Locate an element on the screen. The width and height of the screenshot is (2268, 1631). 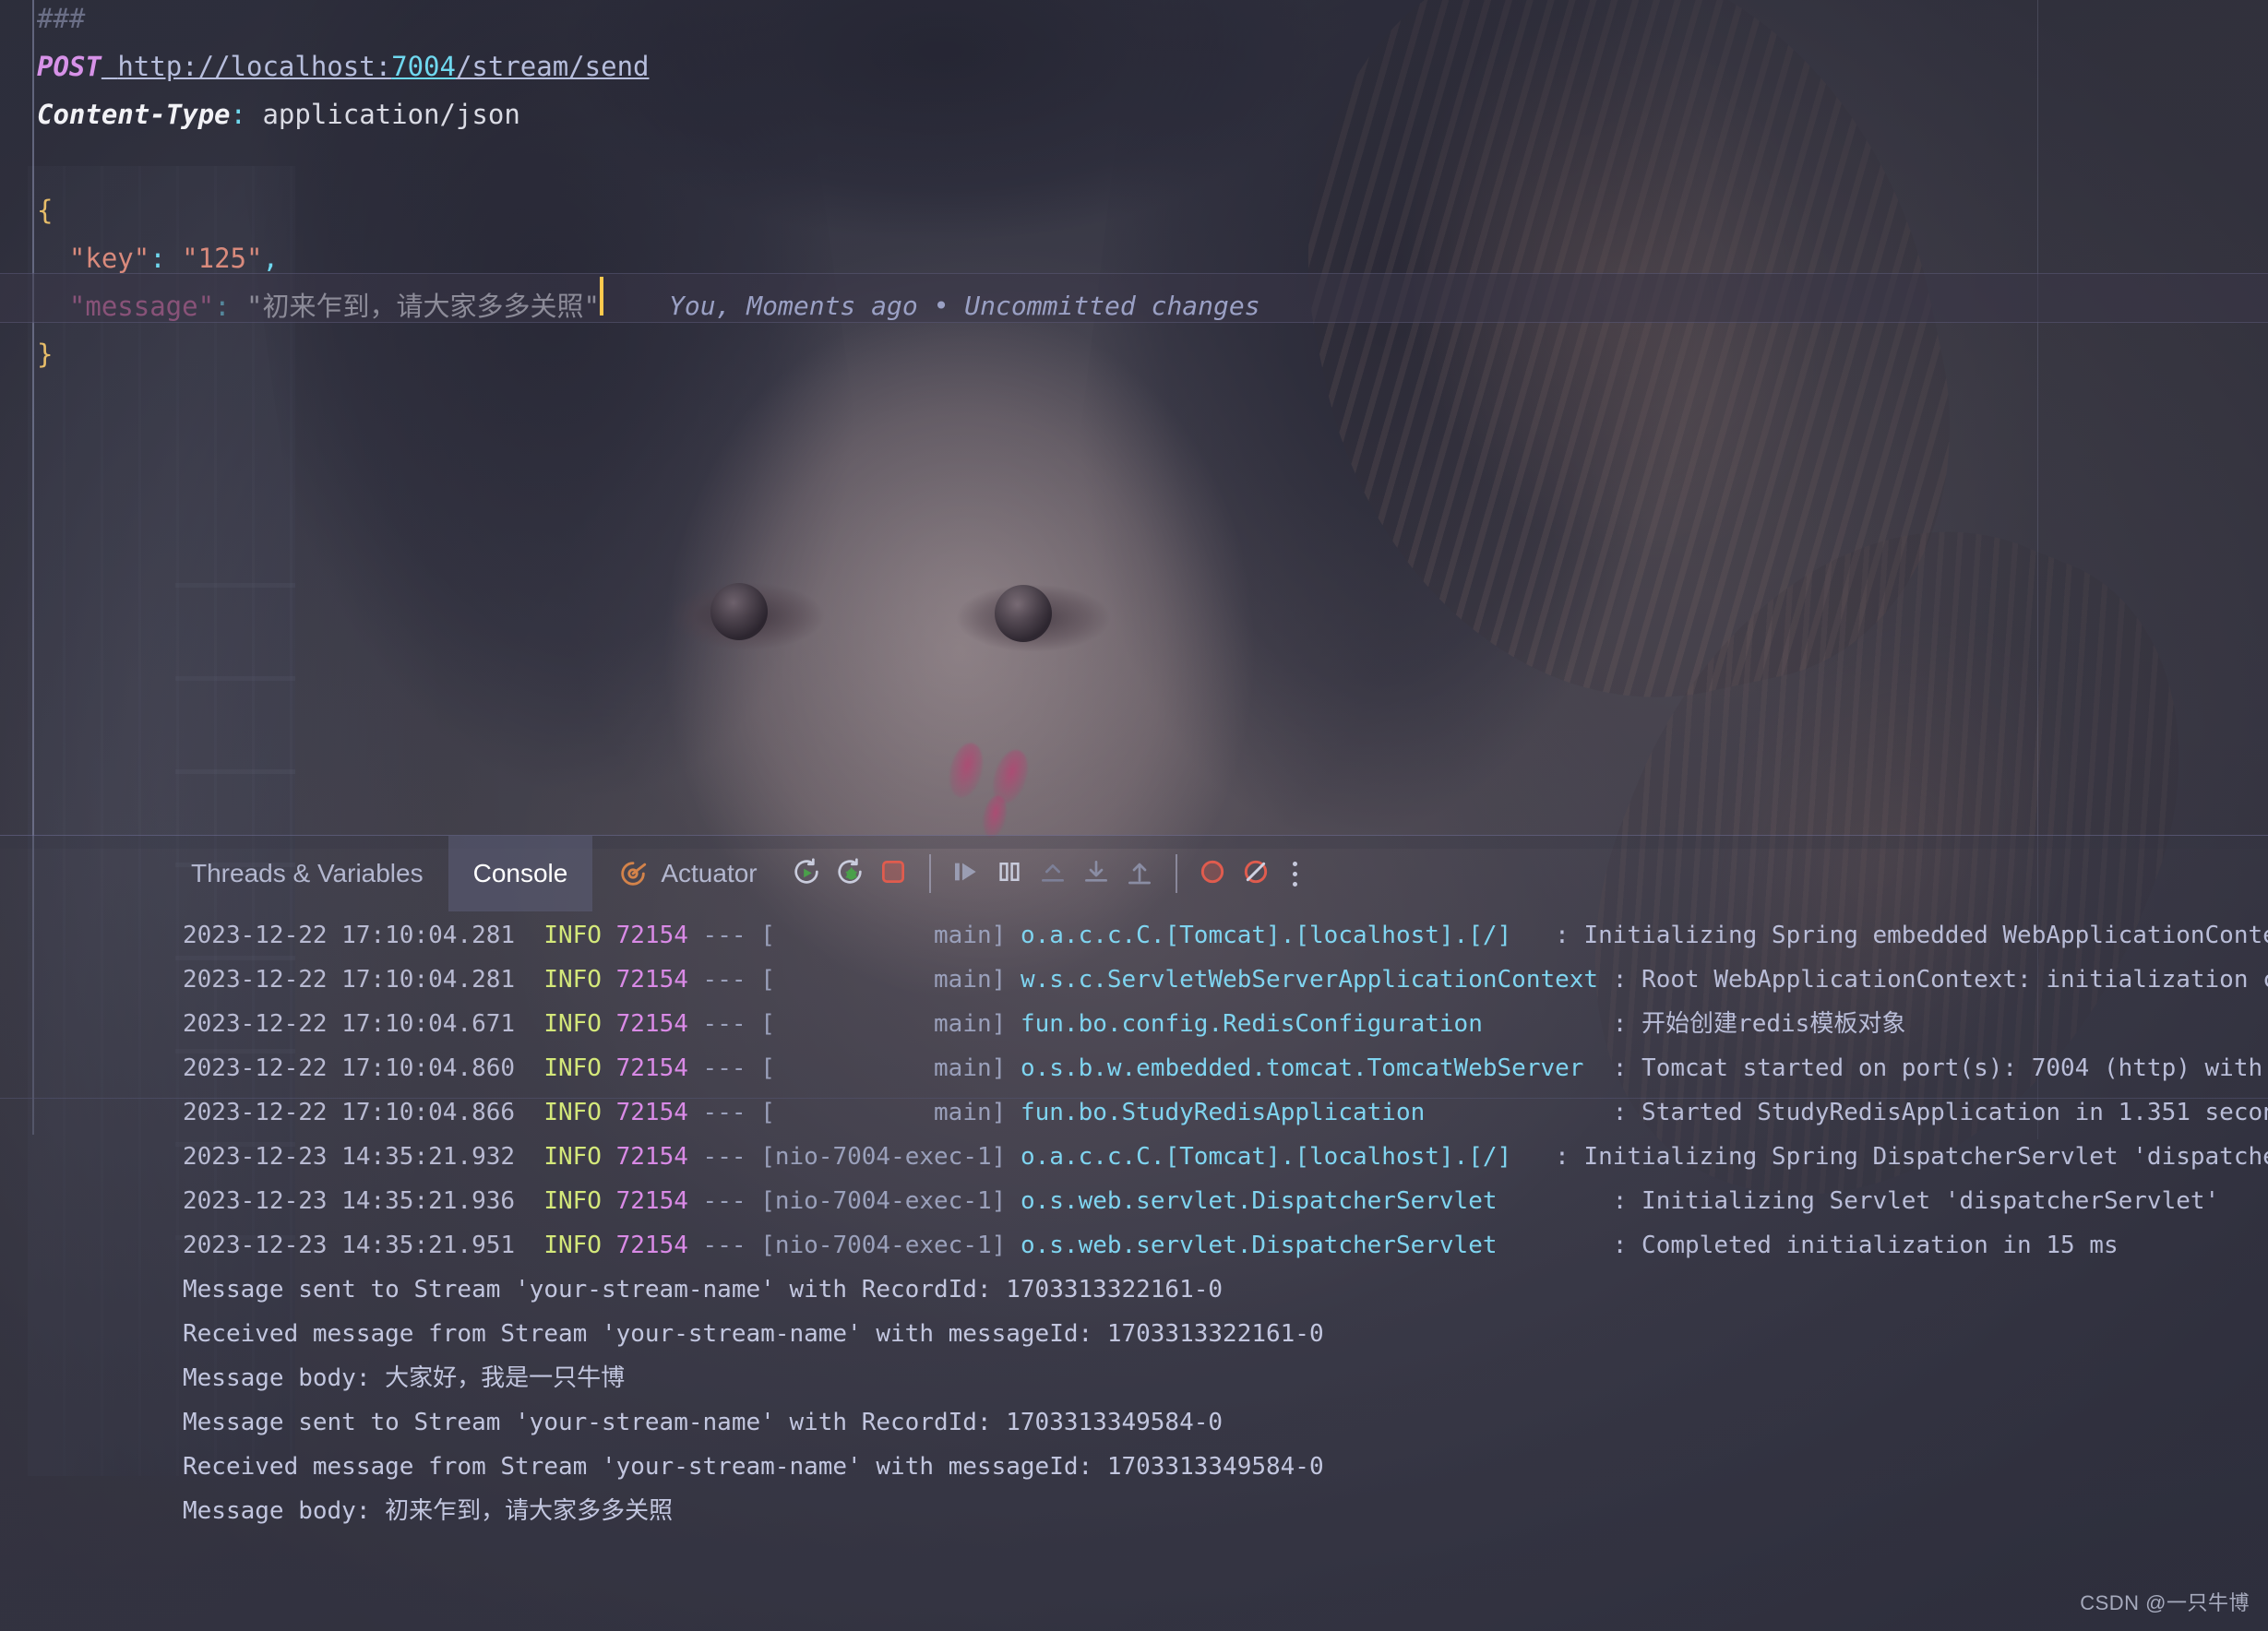
tab-label: Console is located at coordinates (520, 873).